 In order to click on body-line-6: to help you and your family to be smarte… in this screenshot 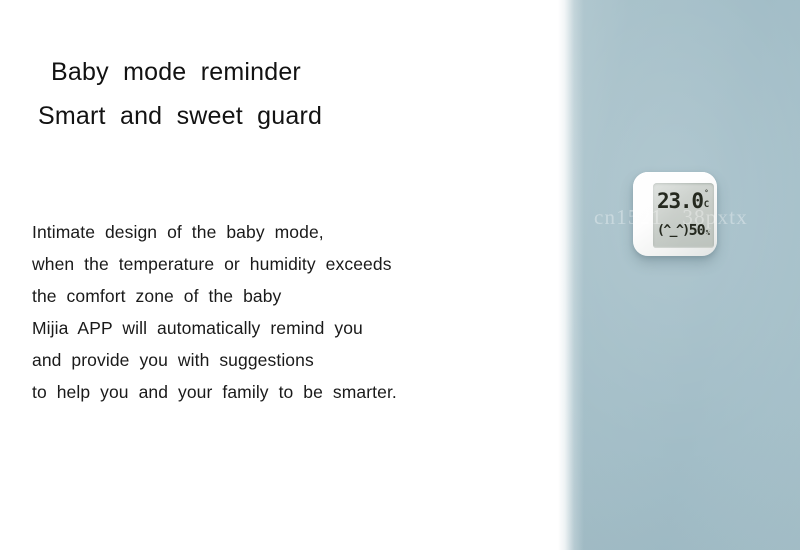, I will do `click(214, 392)`.